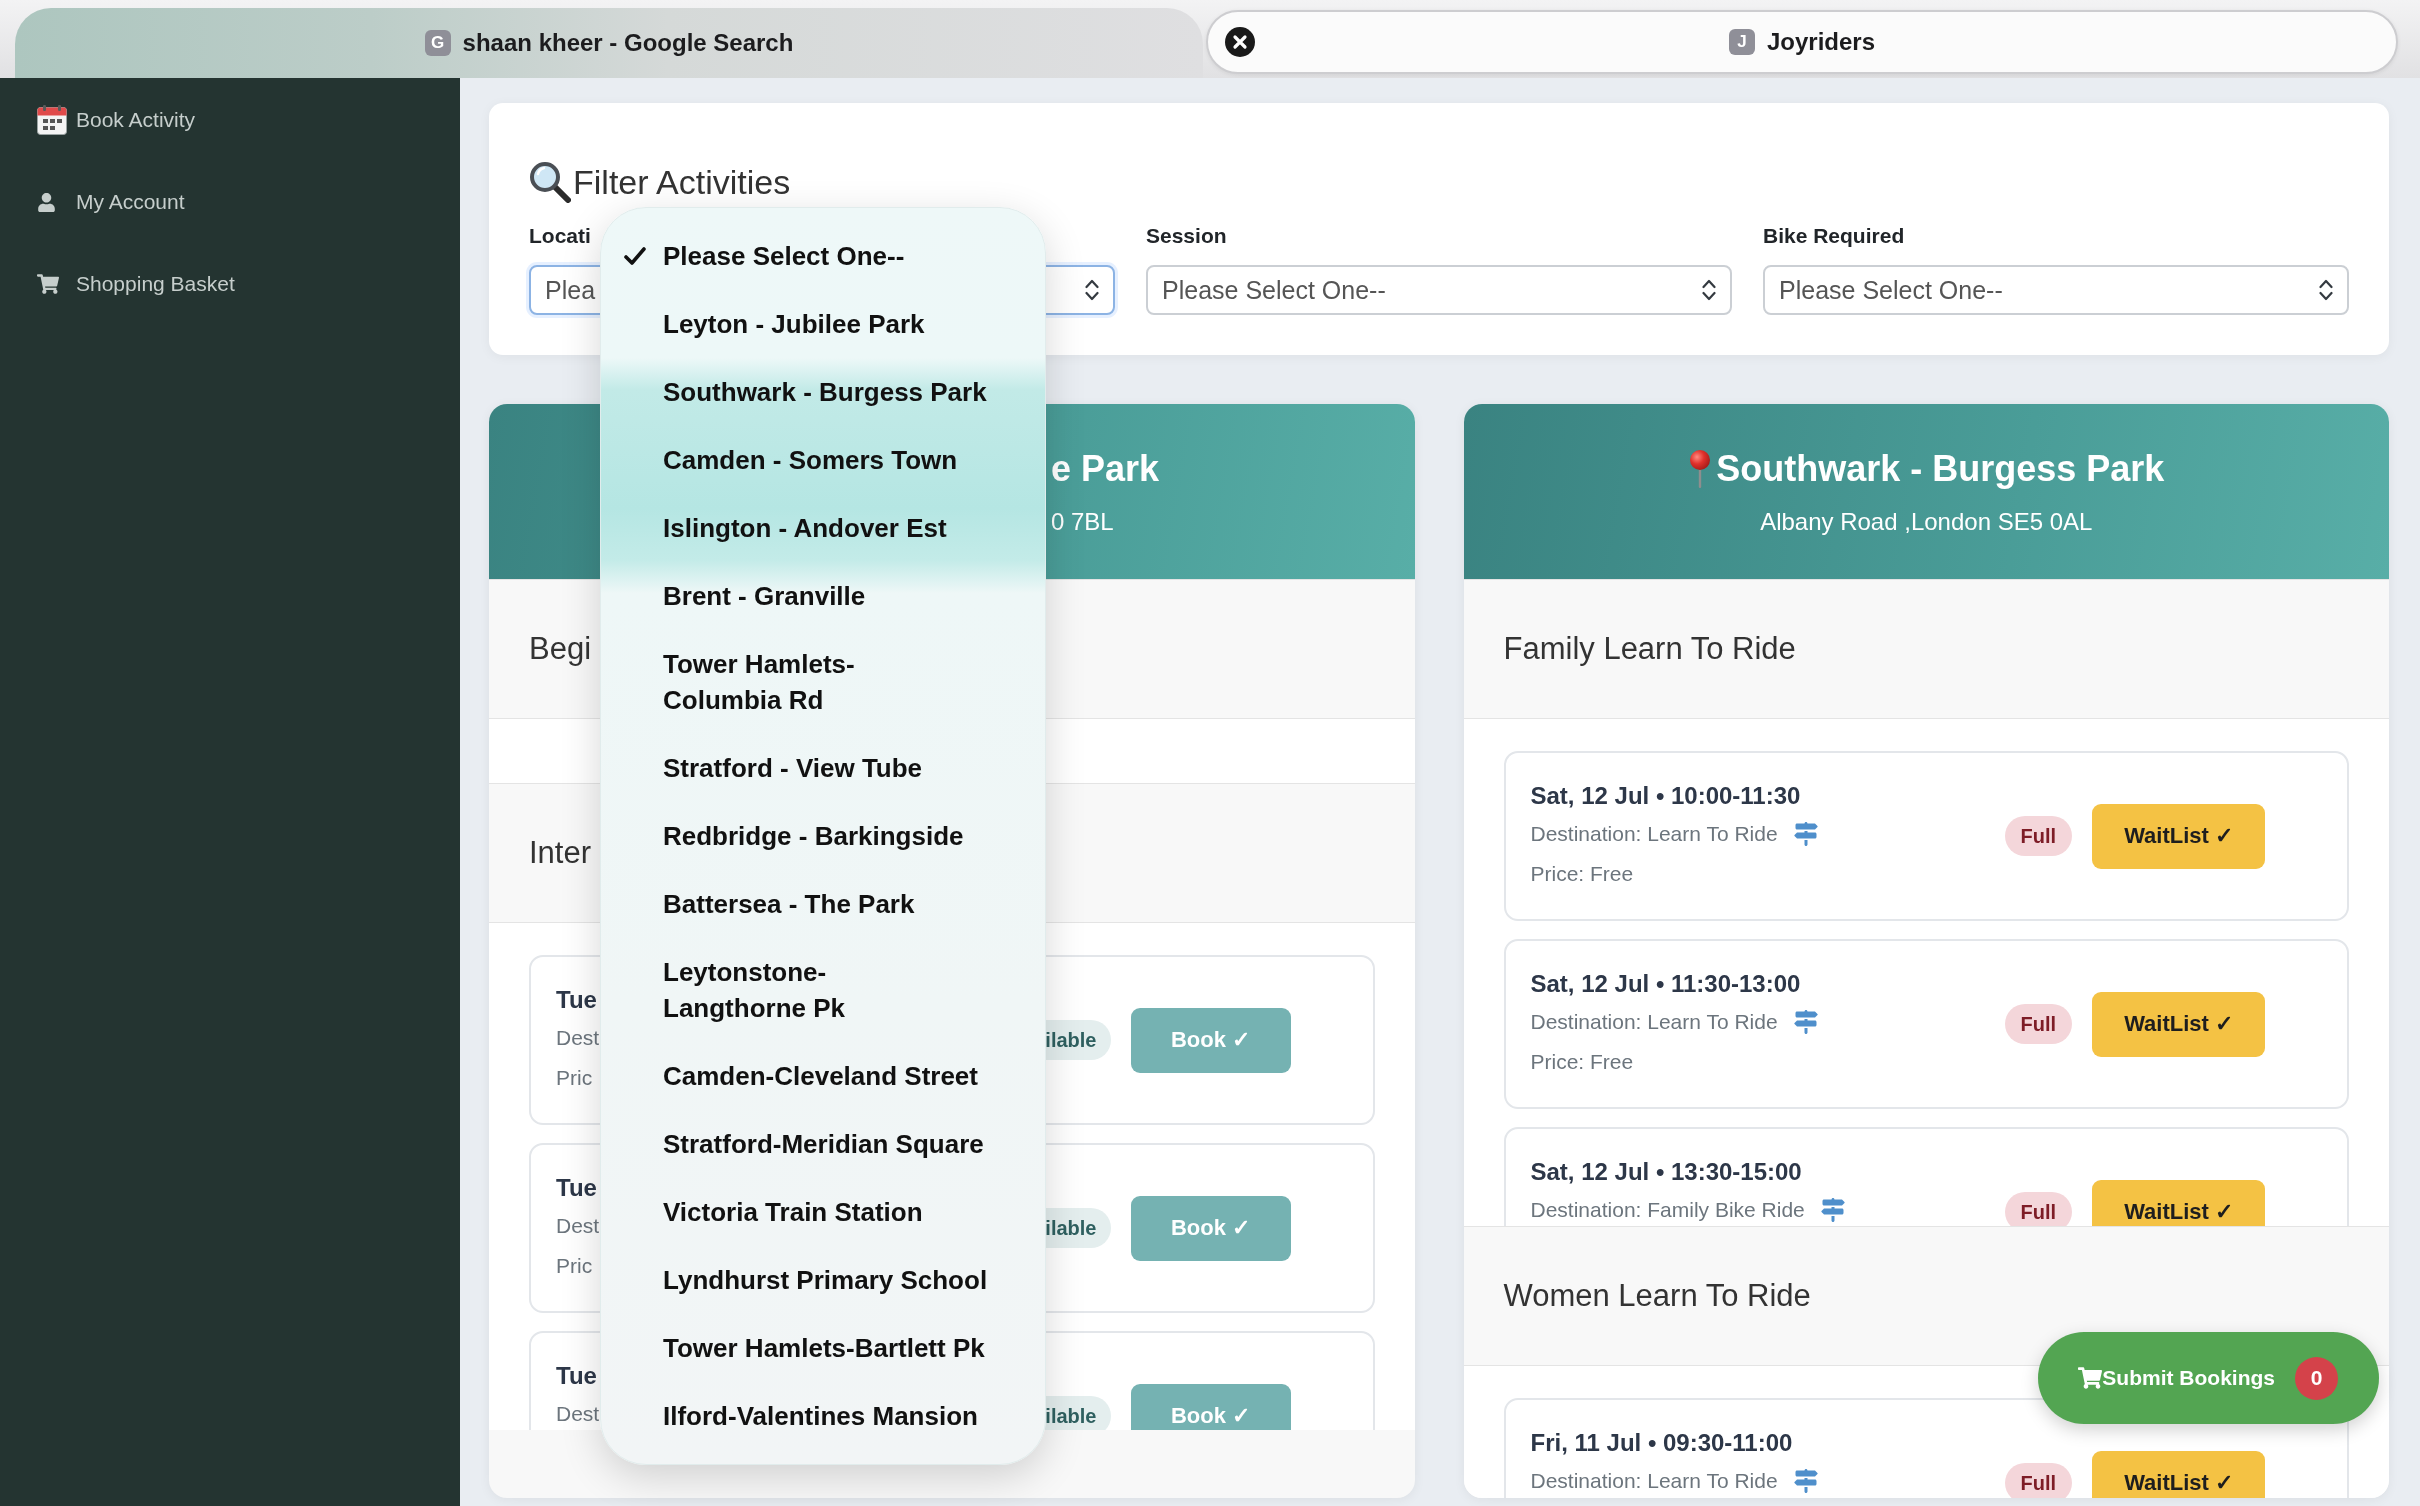  I want to click on location-address: Albany Road ,London SE5 0AL, so click(1926, 521).